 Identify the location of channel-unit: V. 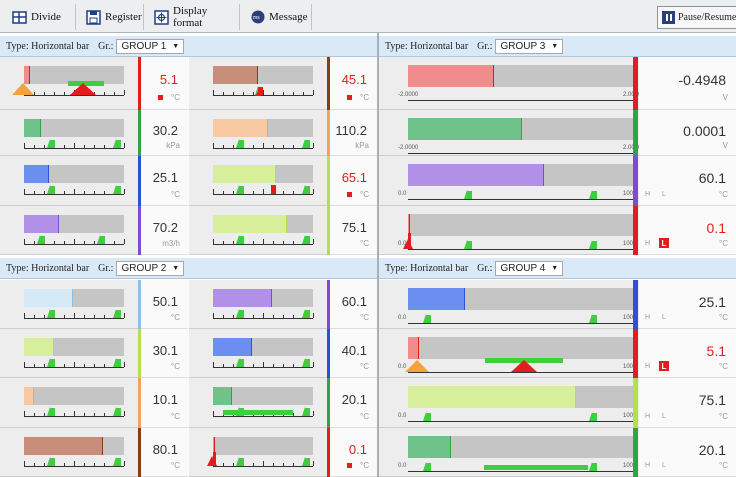
(725, 145).